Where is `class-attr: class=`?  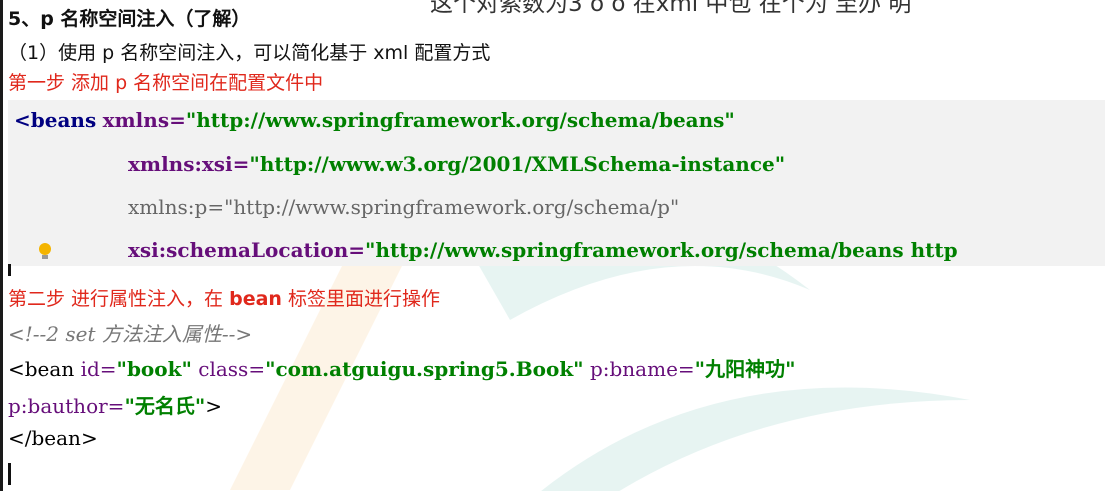
class-attr: class= is located at coordinates (232, 369).